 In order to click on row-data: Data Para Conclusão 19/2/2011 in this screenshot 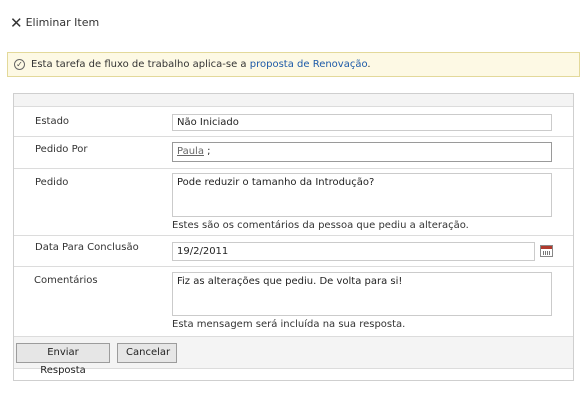, I will do `click(293, 251)`.